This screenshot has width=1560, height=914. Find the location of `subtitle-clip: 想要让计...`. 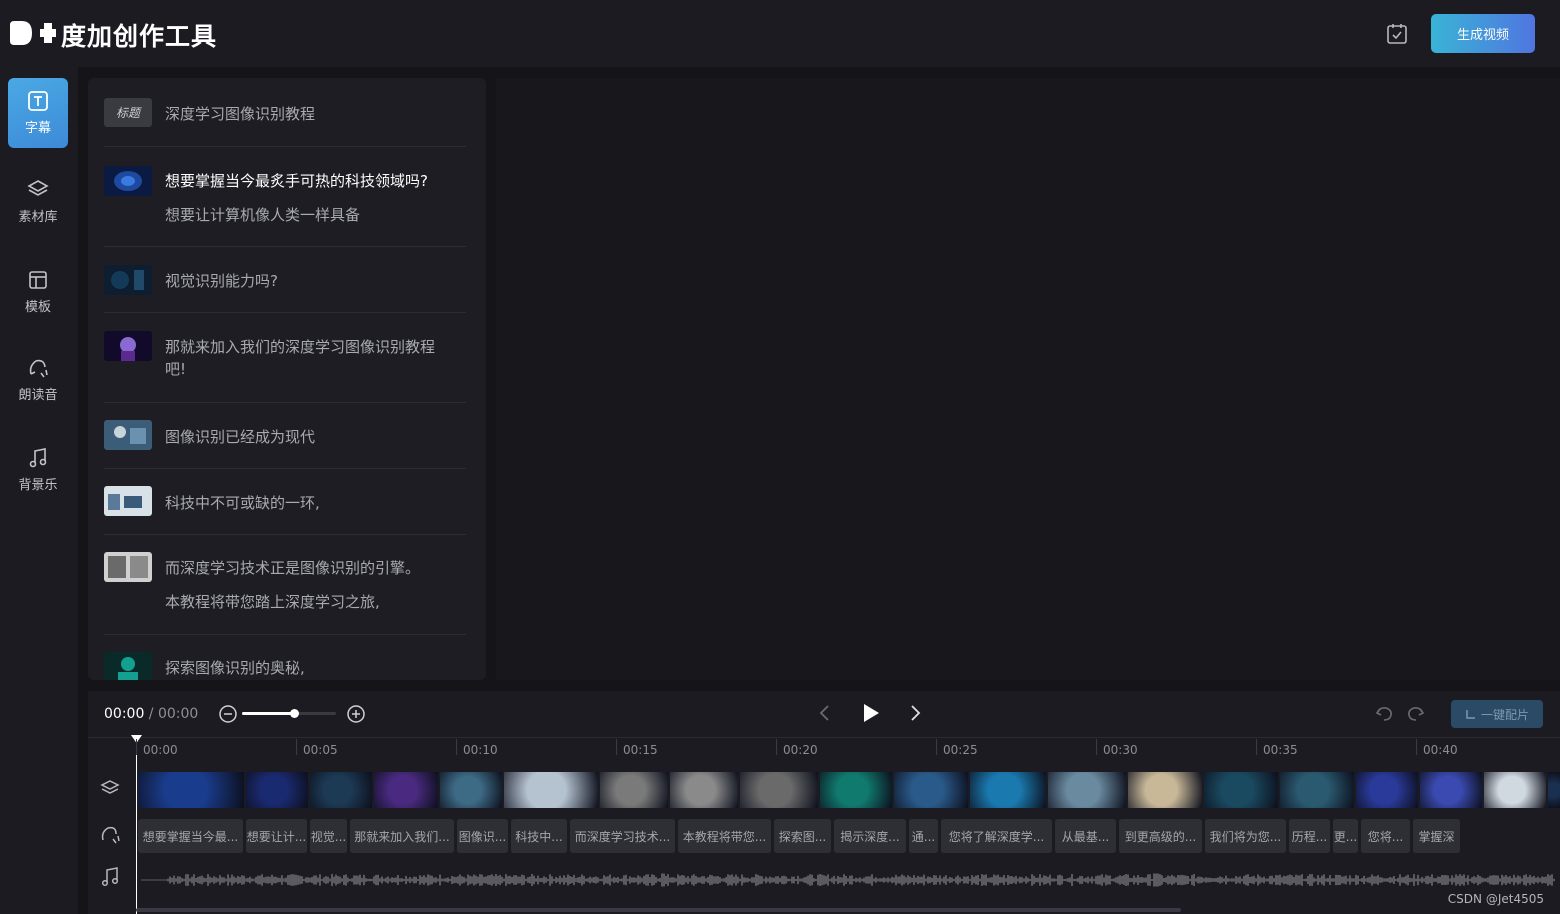

subtitle-clip: 想要让计... is located at coordinates (276, 836).